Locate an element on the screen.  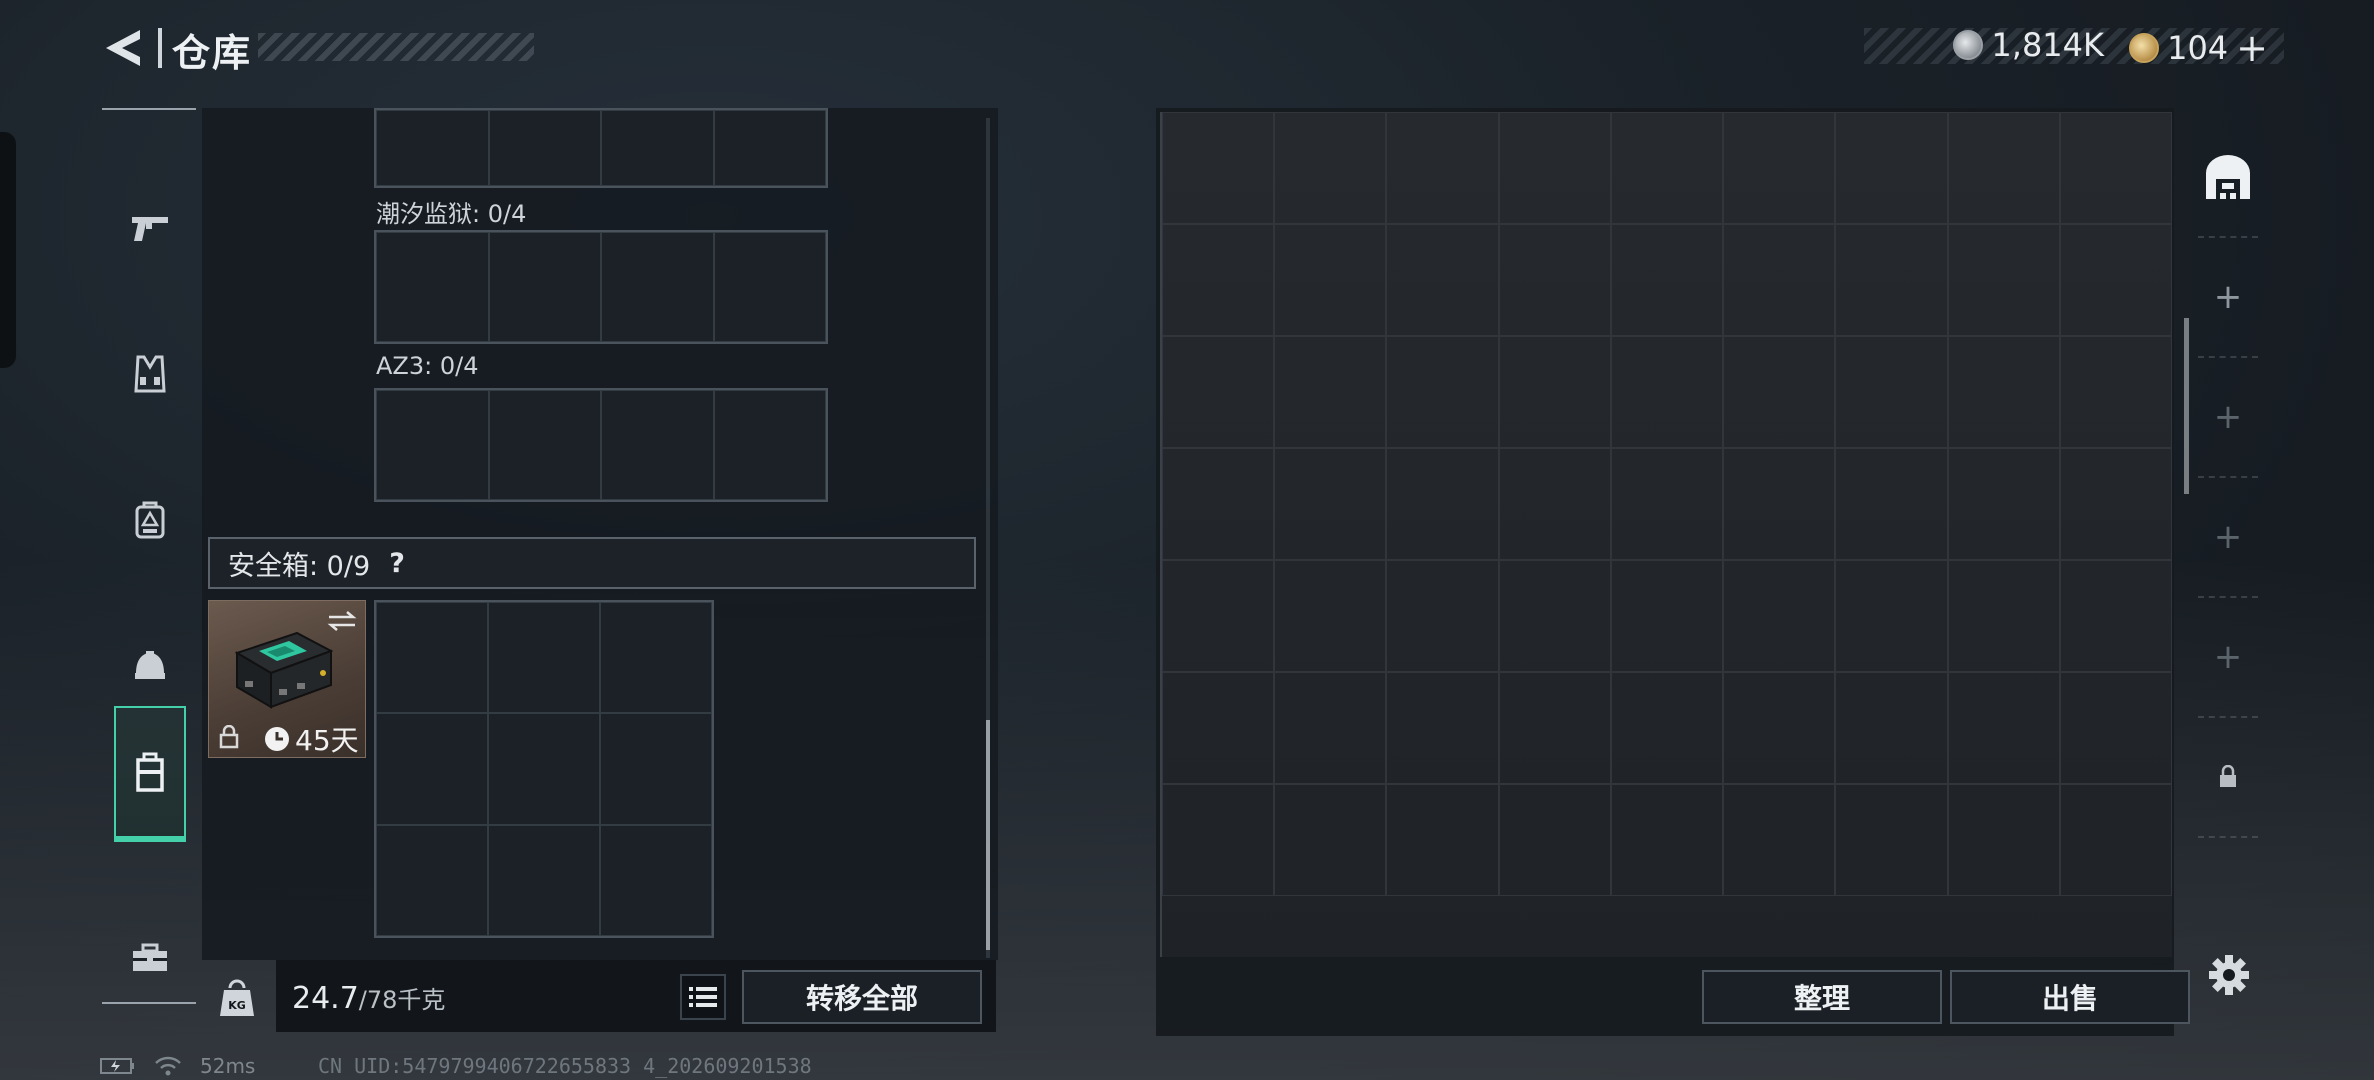
nav-safebox is located at coordinates (150, 774).